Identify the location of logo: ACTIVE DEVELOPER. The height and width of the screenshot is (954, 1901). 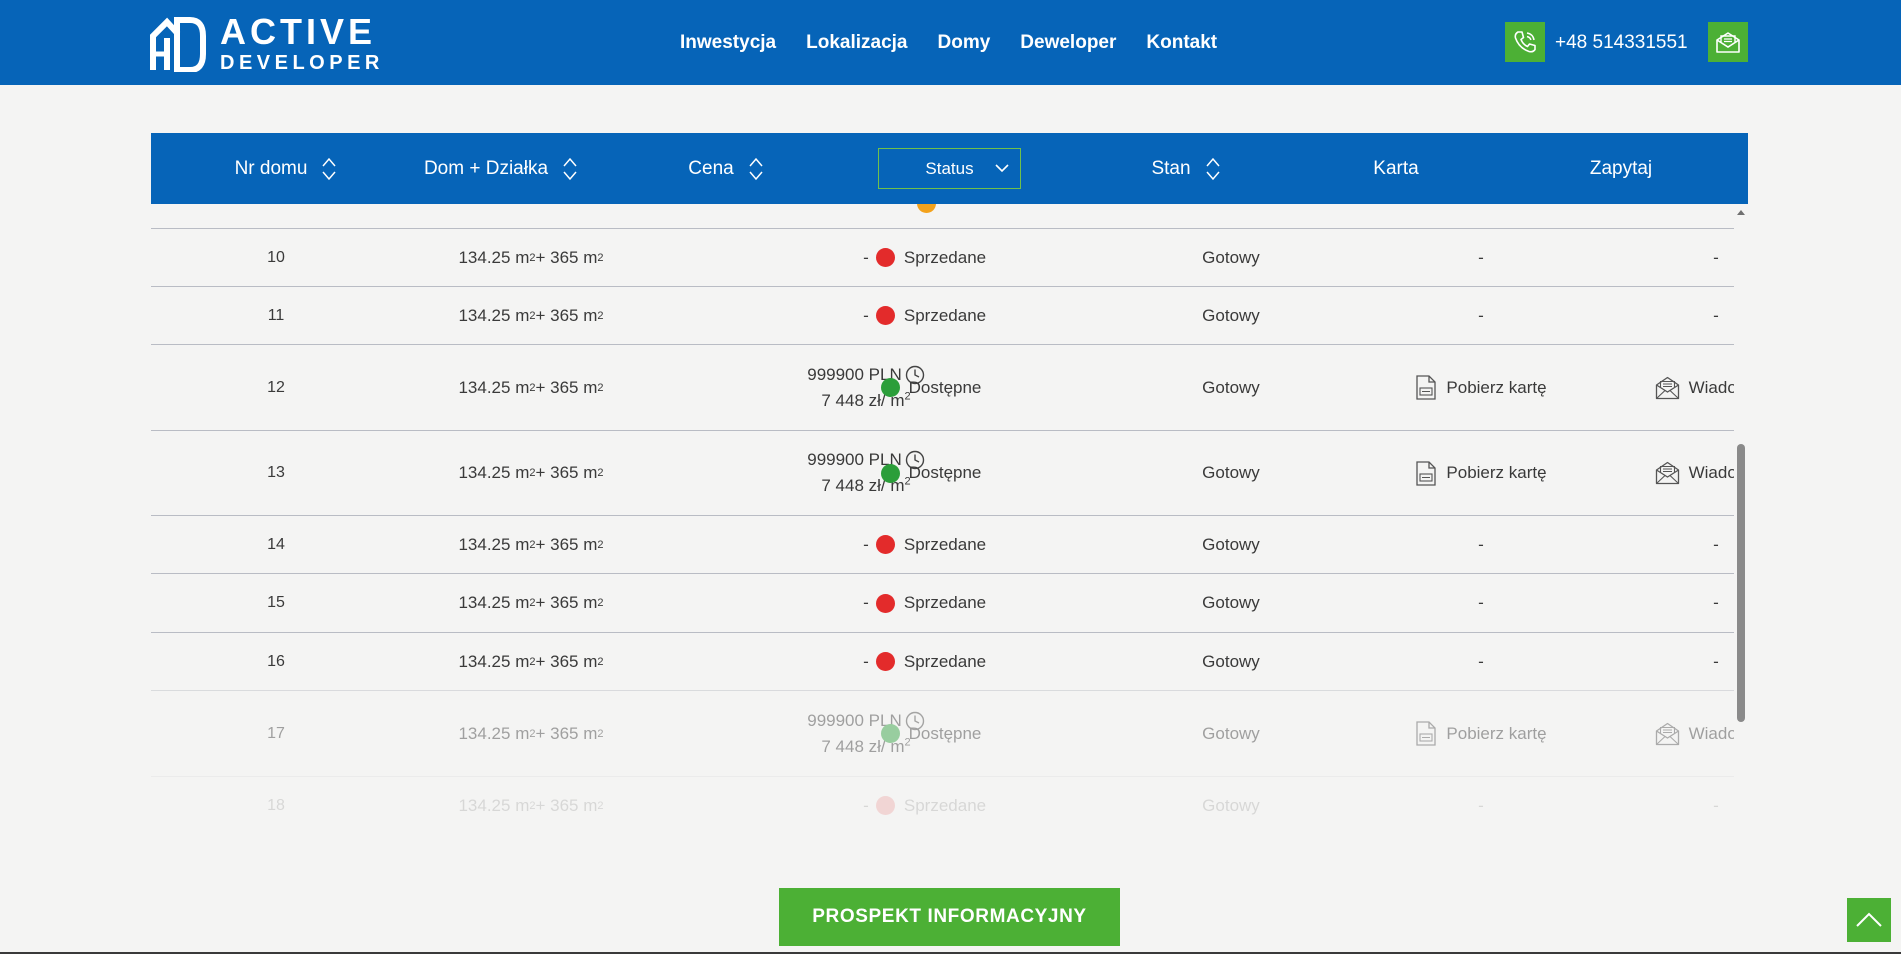
(267, 41).